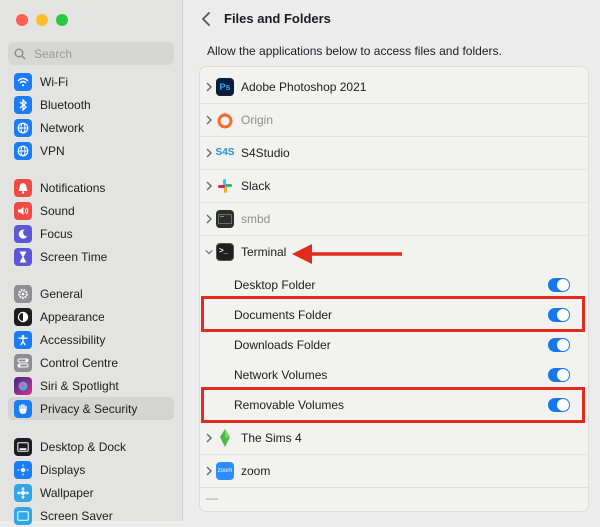 Image resolution: width=600 pixels, height=527 pixels. I want to click on screensaver-icon, so click(23, 515).